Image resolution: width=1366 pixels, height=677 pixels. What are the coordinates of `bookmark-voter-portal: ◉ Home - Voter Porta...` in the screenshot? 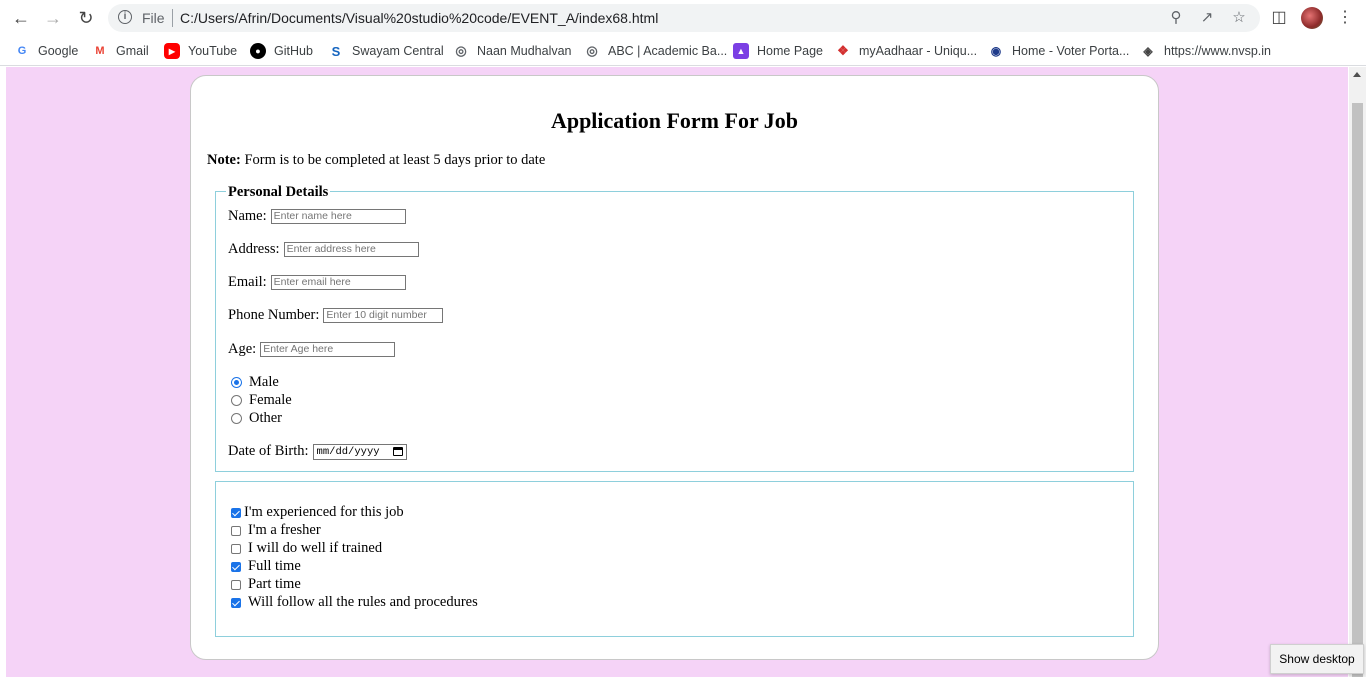 It's located at (1059, 51).